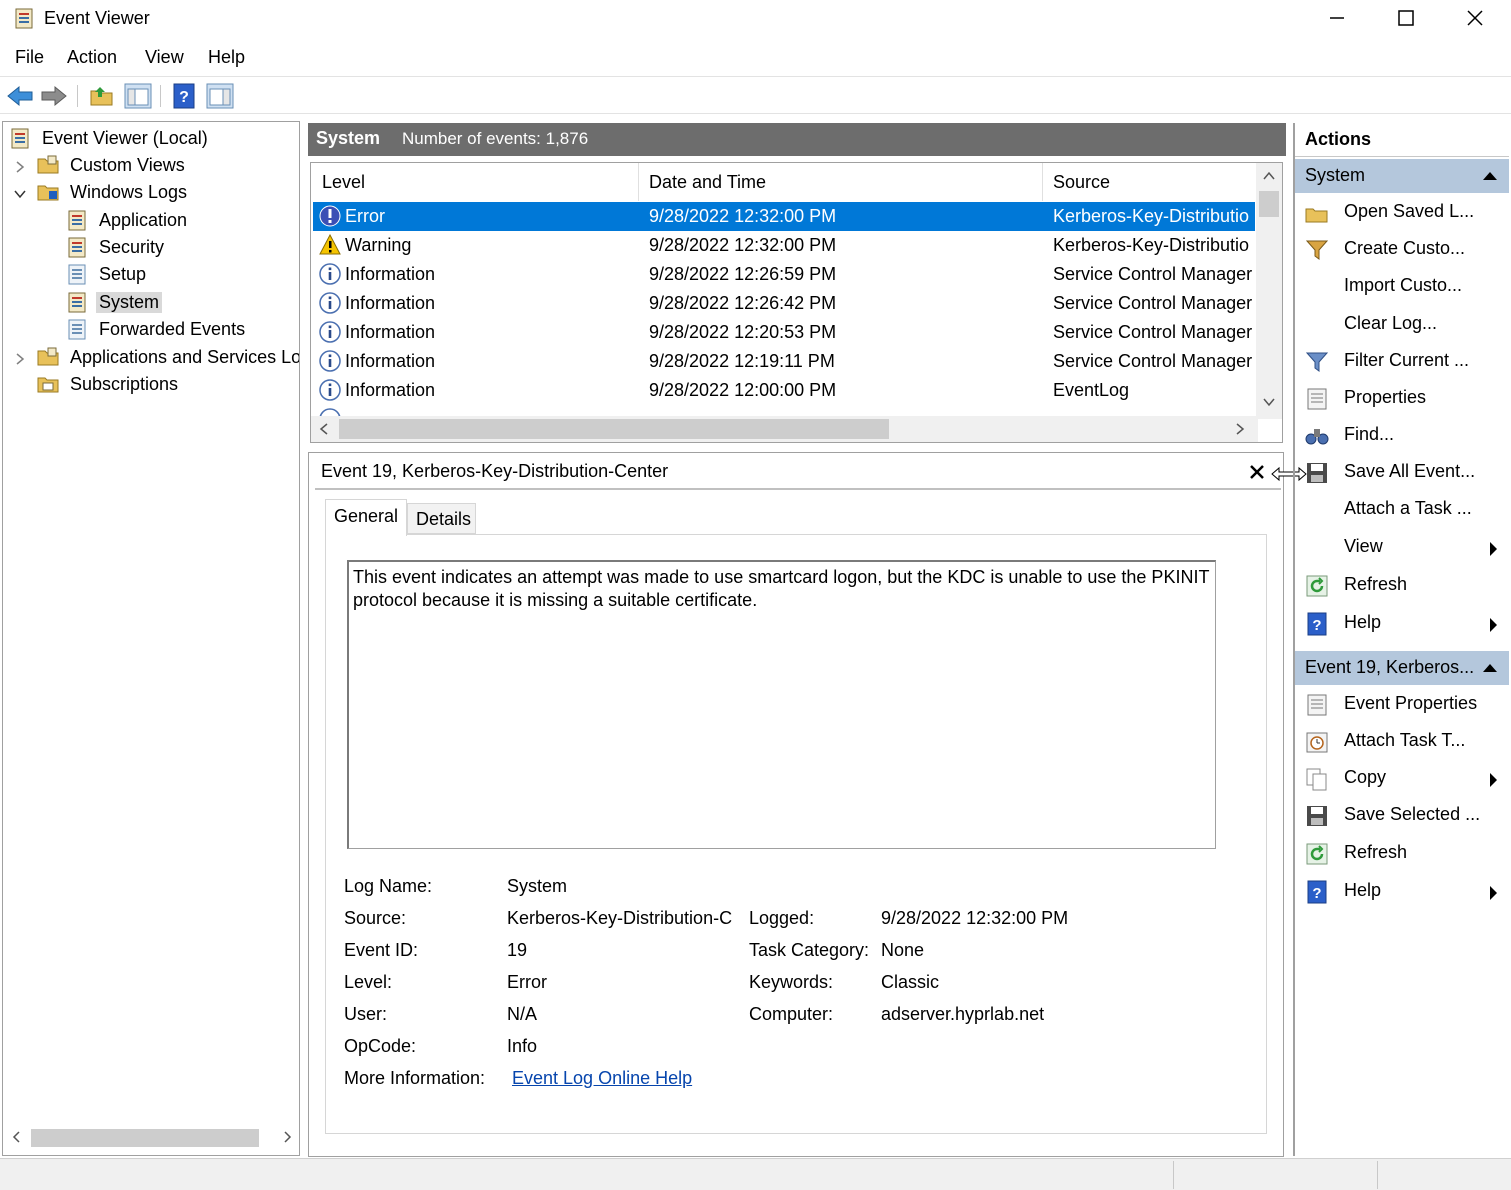 This screenshot has width=1511, height=1190. I want to click on event-log-online-help-link: Event Log Online Help, so click(602, 1078).